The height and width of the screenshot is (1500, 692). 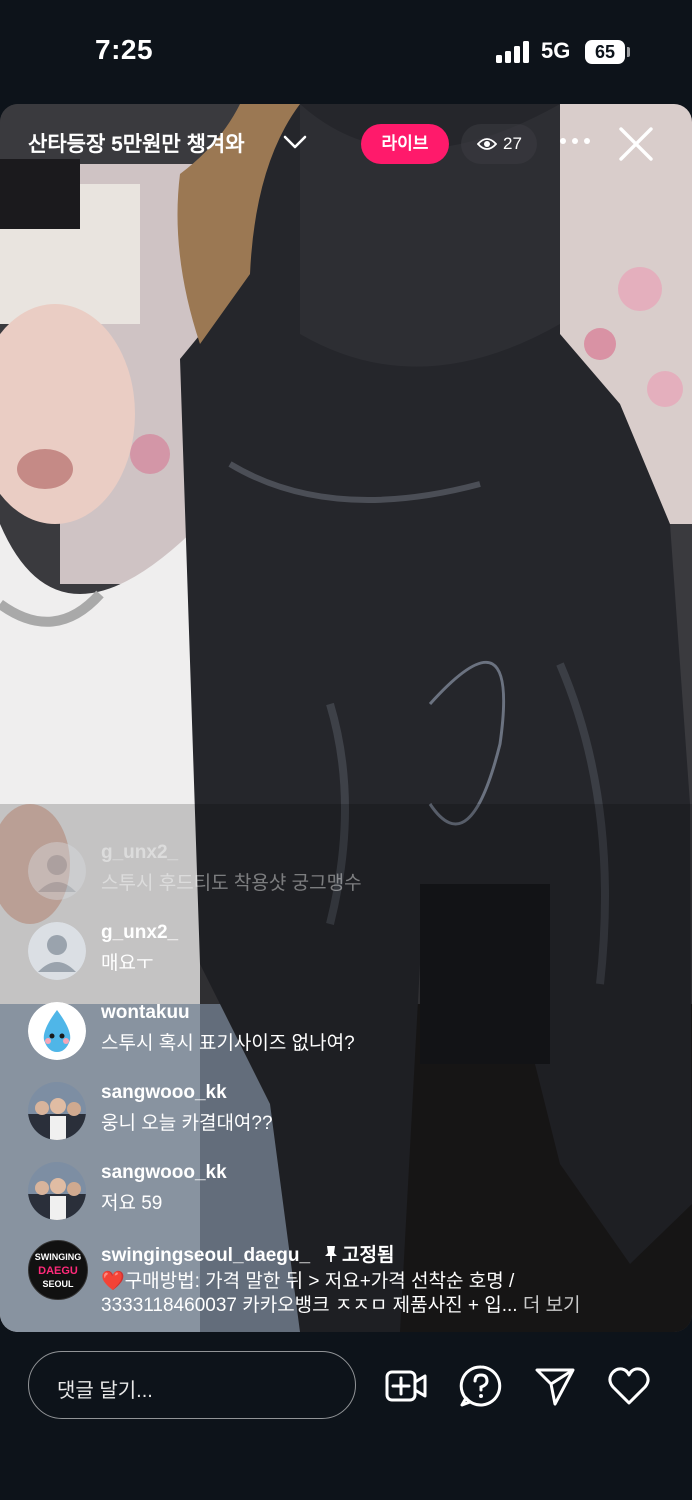 I want to click on swinging-seoul-logo-avatar: SWINGING DAEGU SEOUL, so click(x=58, y=1270).